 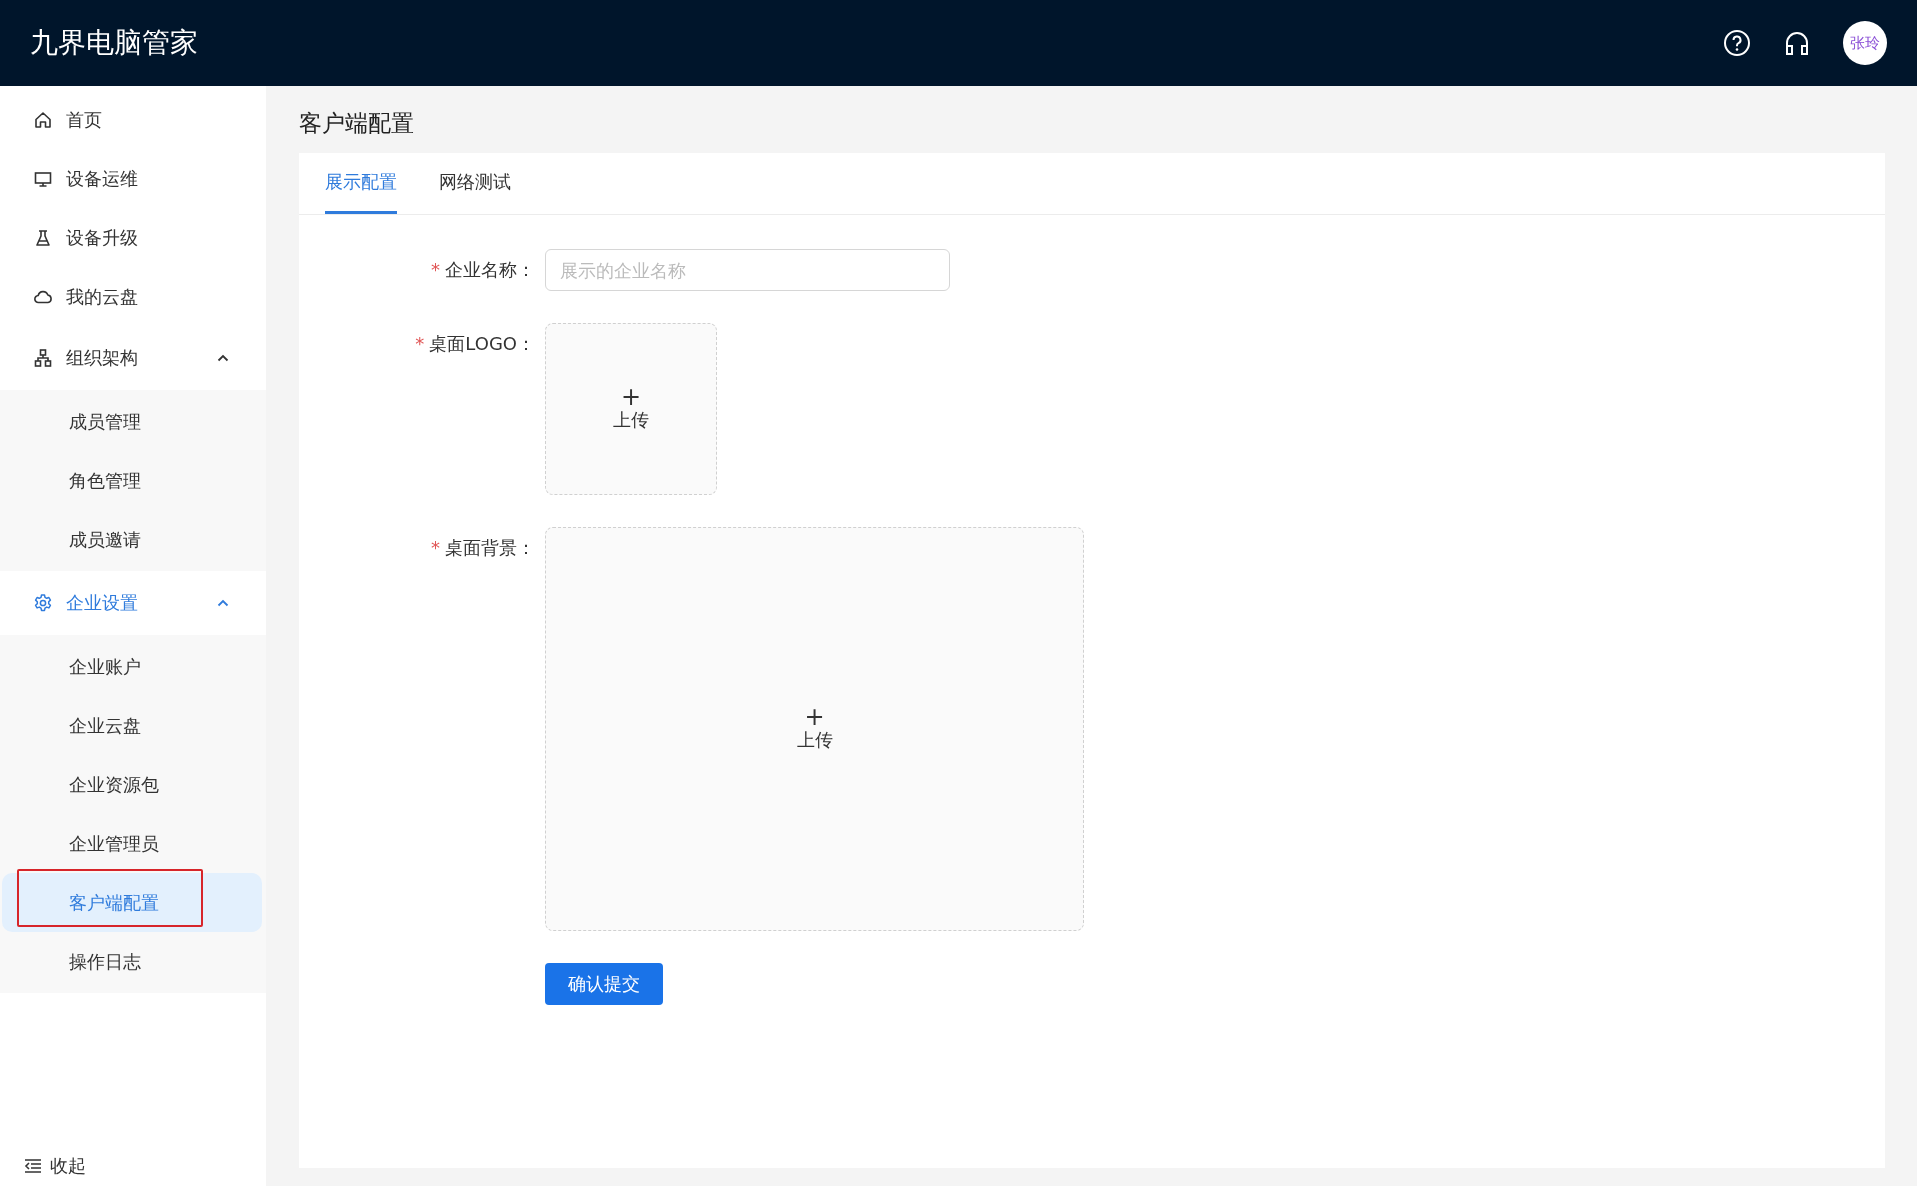 I want to click on hierarchy-icon, so click(x=43, y=358).